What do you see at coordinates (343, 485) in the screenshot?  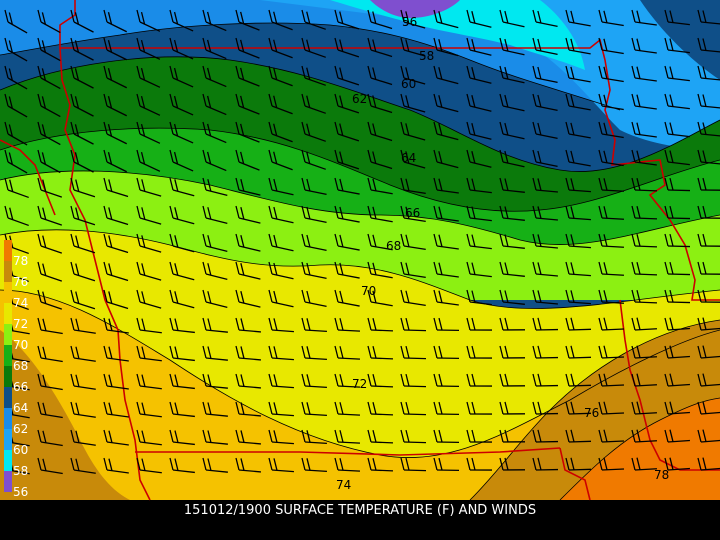 I see `contour-label-74: 74` at bounding box center [343, 485].